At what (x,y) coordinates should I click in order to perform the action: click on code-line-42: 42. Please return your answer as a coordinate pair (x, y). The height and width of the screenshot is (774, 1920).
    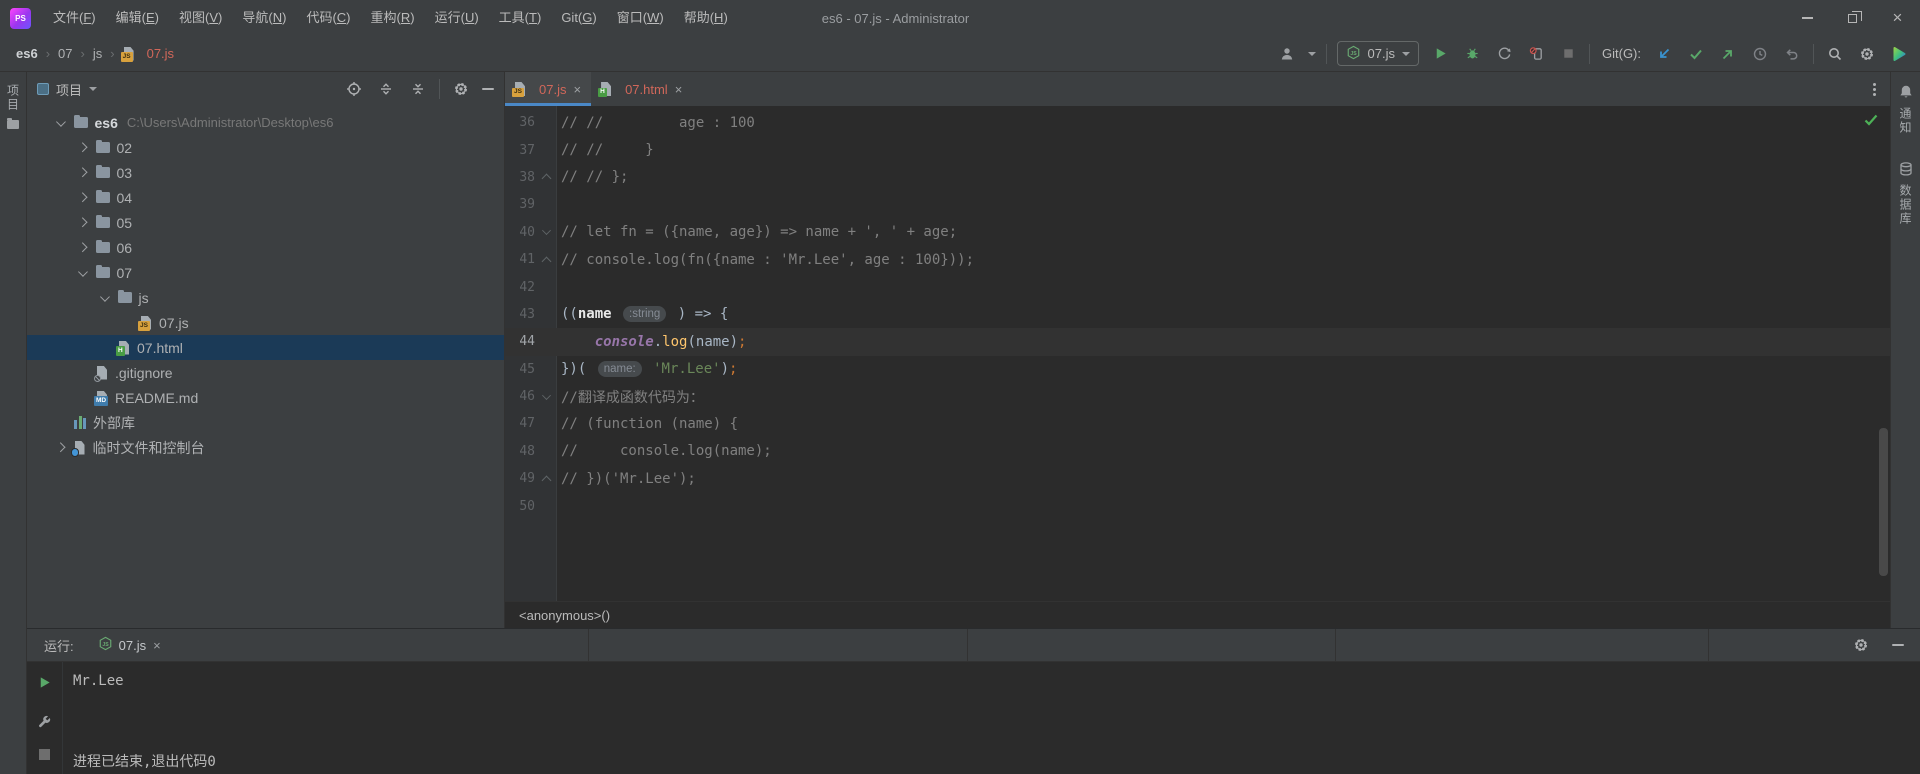
    Looking at the image, I should click on (1197, 286).